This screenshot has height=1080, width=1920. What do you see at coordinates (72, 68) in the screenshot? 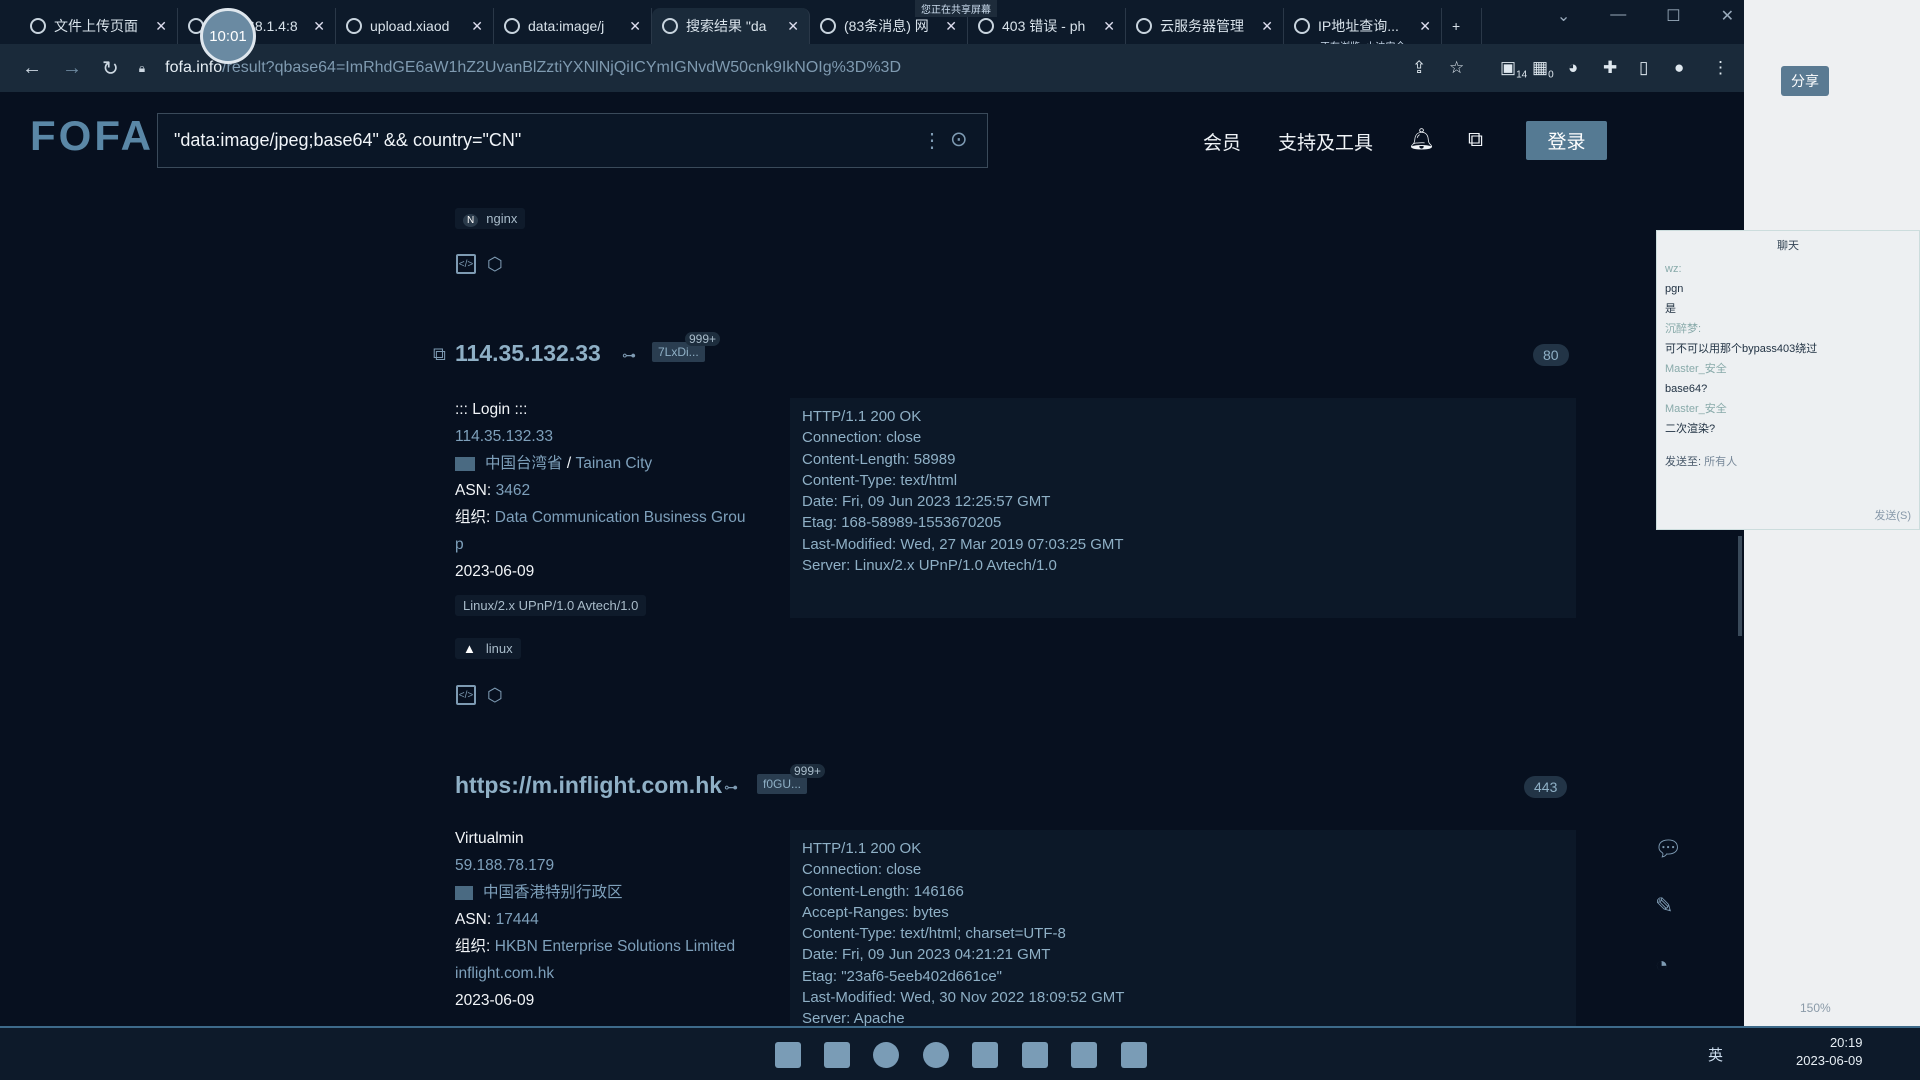
I see `forward-icon: →` at bounding box center [72, 68].